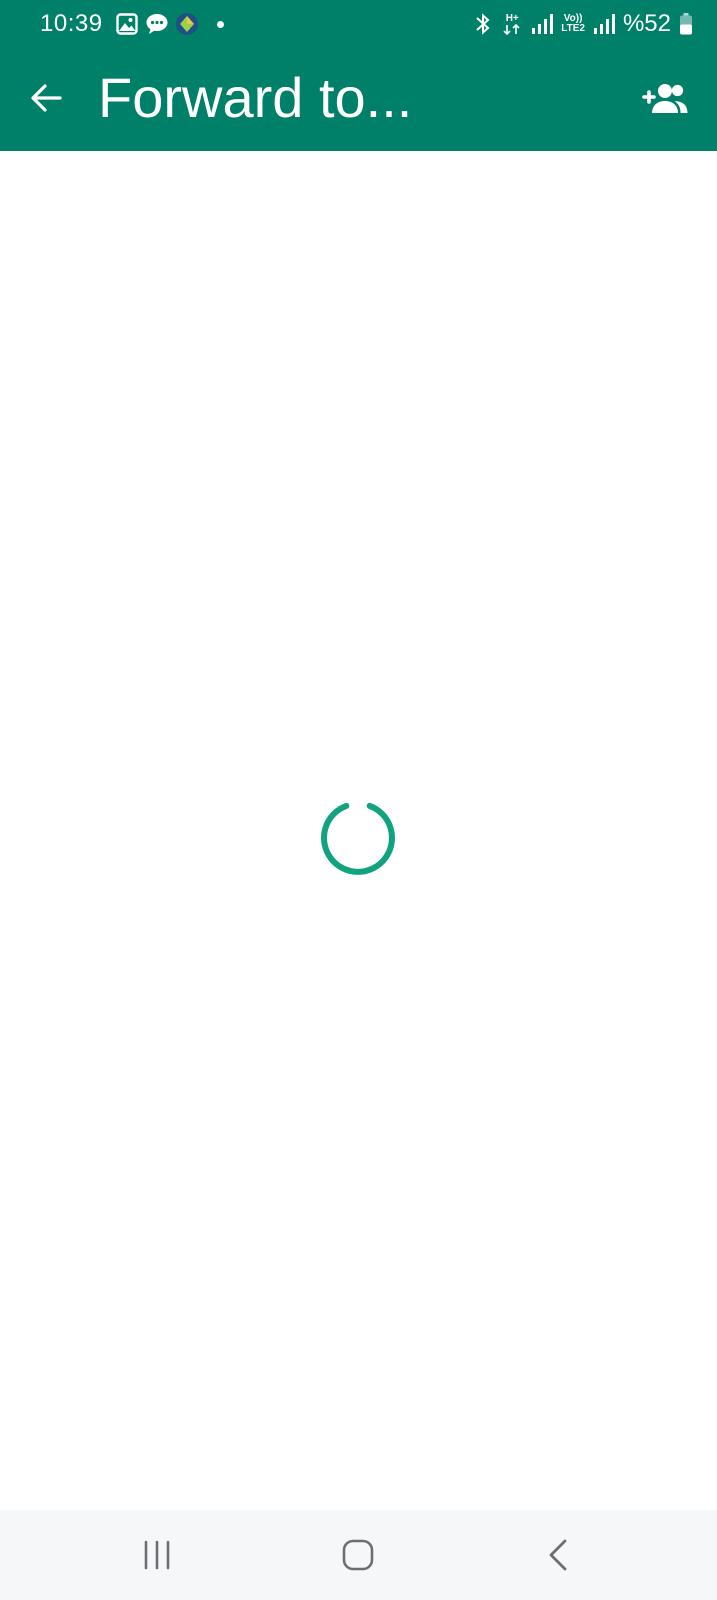 This screenshot has height=1600, width=717. Describe the element at coordinates (483, 24) in the screenshot. I see `bluetooth-icon` at that location.